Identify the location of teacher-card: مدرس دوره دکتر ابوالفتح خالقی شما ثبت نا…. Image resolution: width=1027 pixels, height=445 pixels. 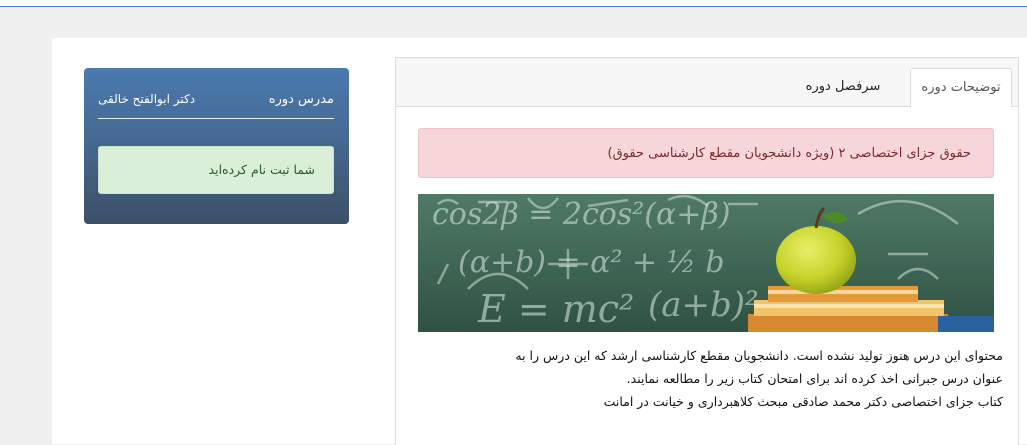
(216, 146).